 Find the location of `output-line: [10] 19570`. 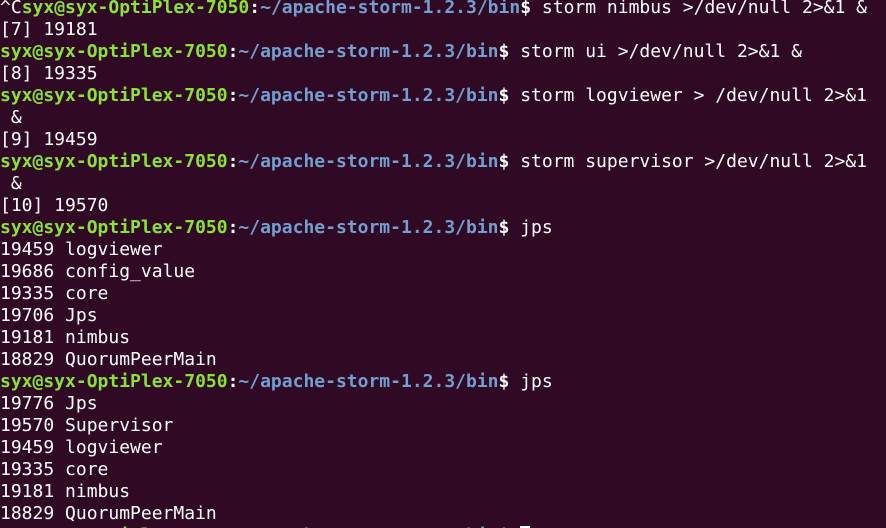

output-line: [10] 19570 is located at coordinates (54, 206).